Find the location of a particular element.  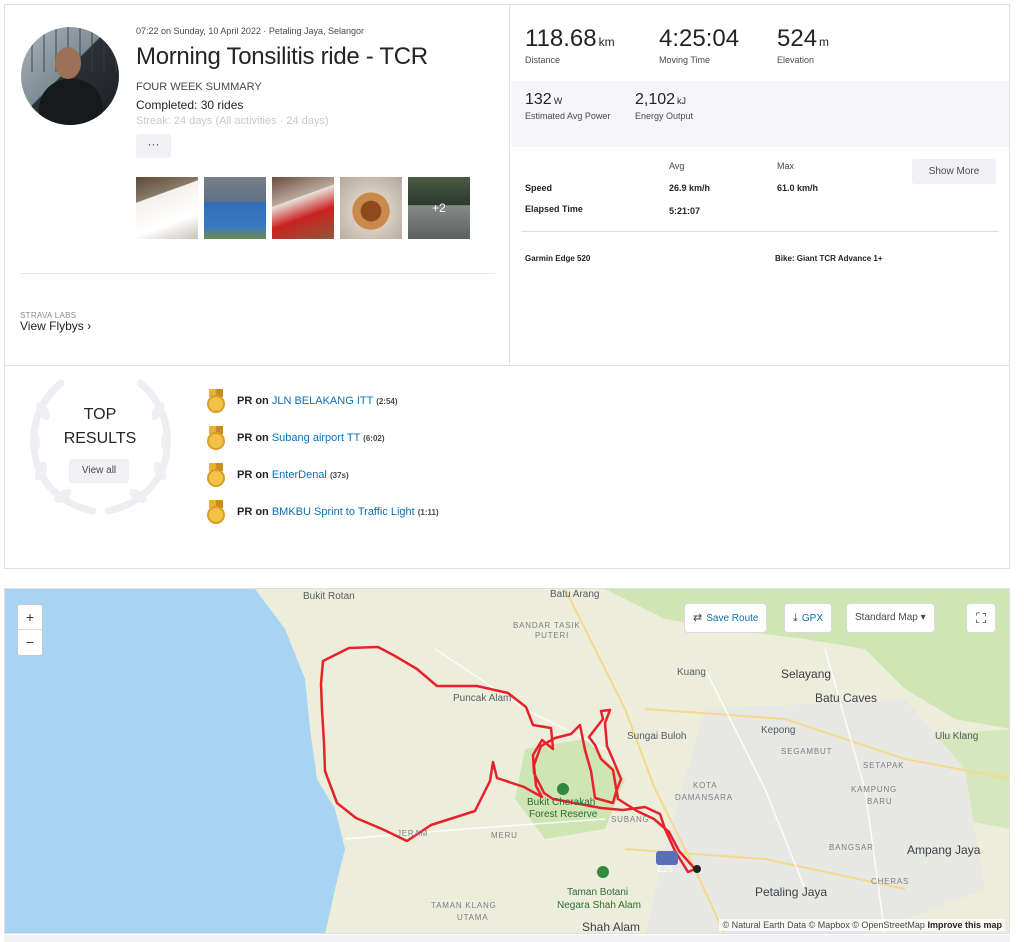

completed-rides: Completed: 30 rides is located at coordinates (190, 105).